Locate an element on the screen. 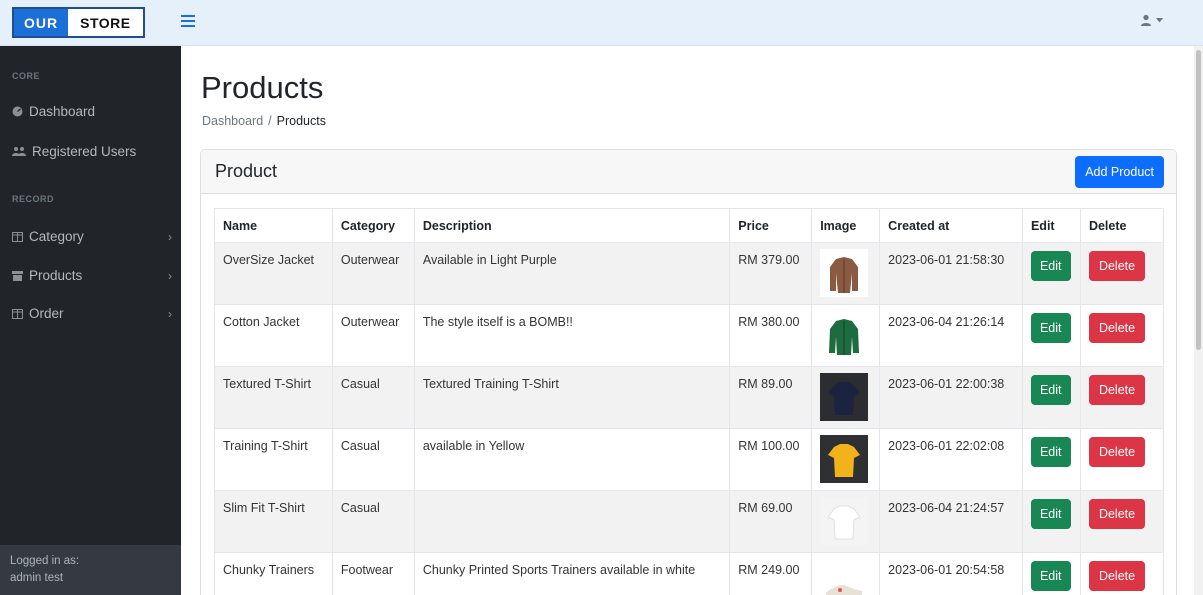 Image resolution: width=1203 pixels, height=595 pixels. sidebar-heading-core: CORE is located at coordinates (26, 76).